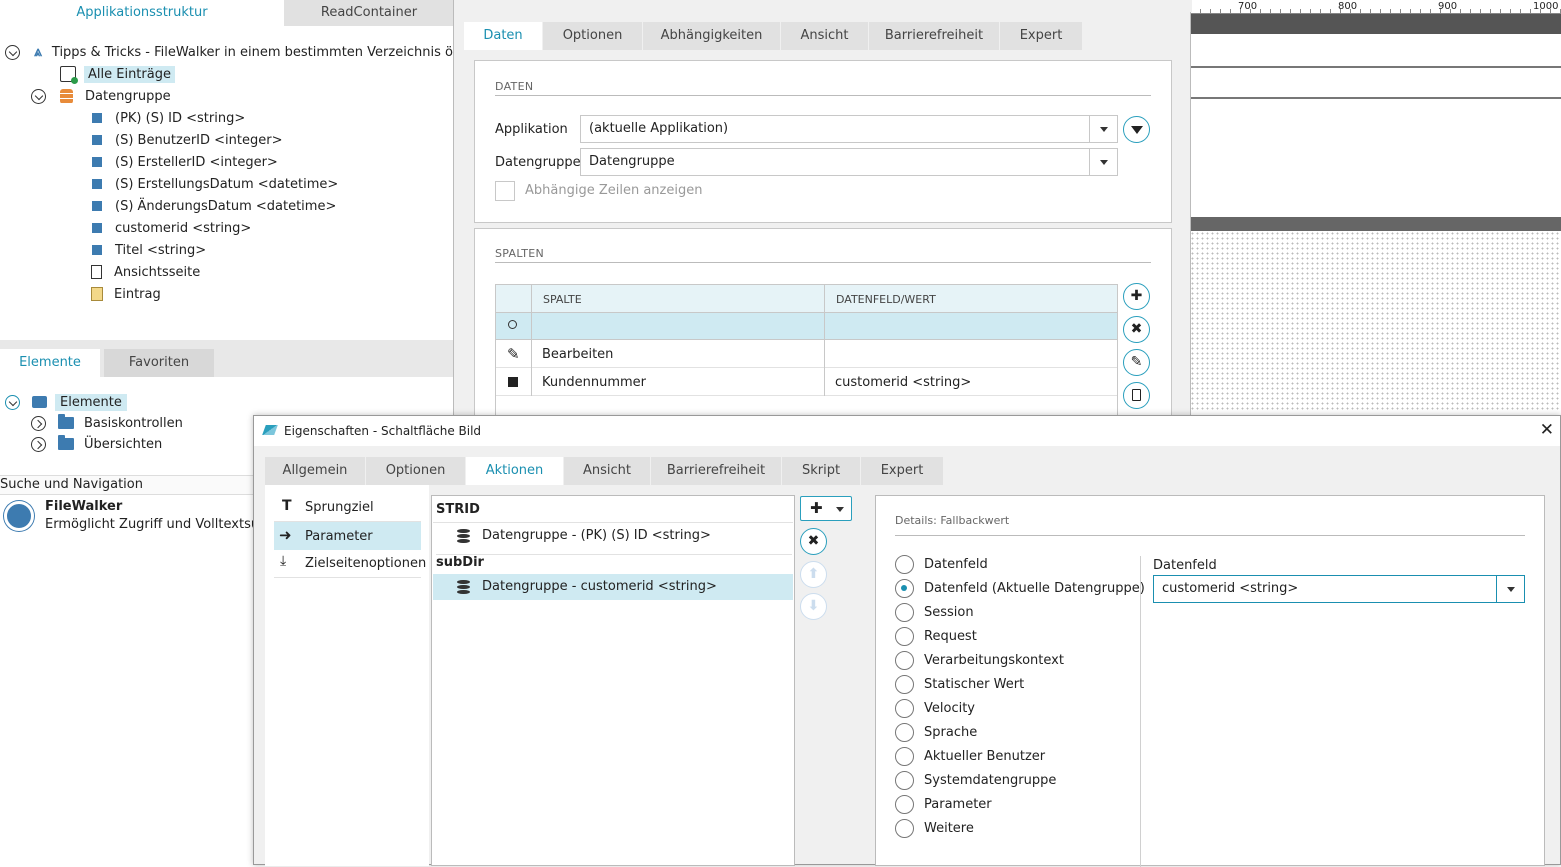 The width and height of the screenshot is (1561, 867). I want to click on download-icon: ⤓, so click(283, 561).